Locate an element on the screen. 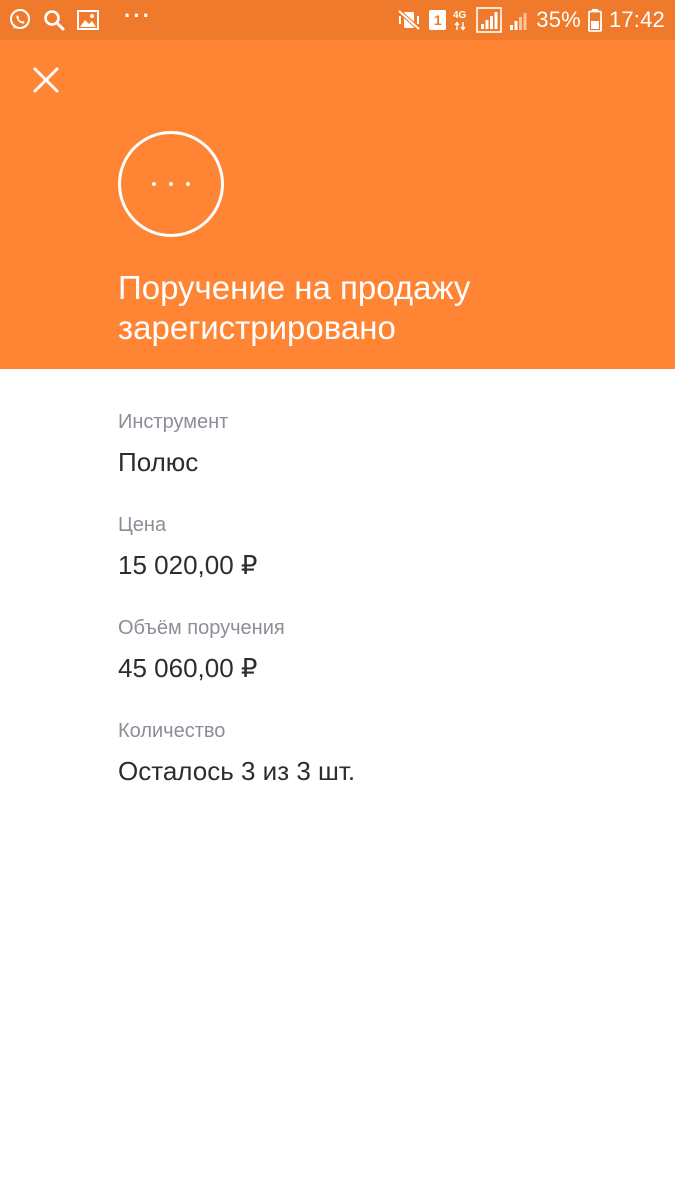 This screenshot has height=1200, width=675. search-icon is located at coordinates (54, 20).